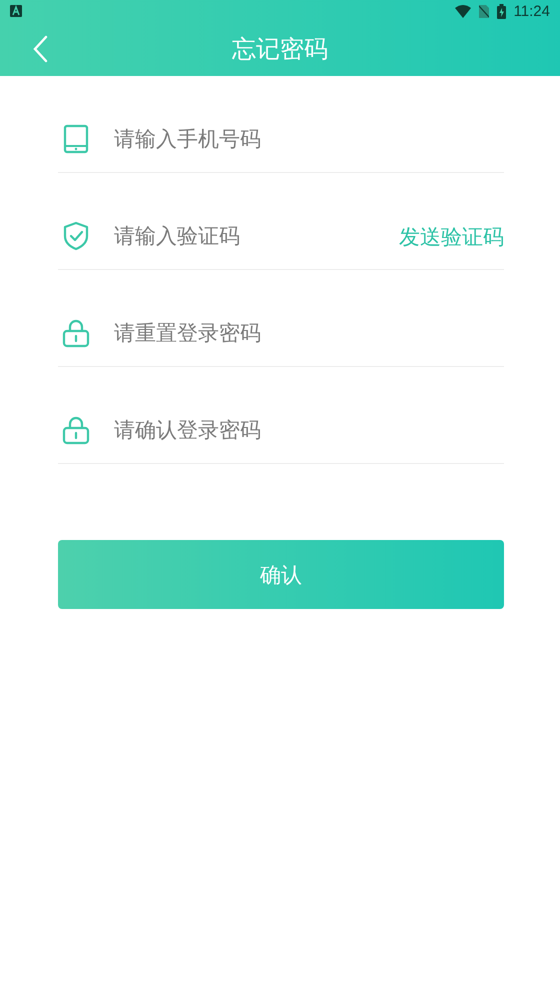 The image size is (560, 998). I want to click on confirm-button: 确认, so click(281, 574).